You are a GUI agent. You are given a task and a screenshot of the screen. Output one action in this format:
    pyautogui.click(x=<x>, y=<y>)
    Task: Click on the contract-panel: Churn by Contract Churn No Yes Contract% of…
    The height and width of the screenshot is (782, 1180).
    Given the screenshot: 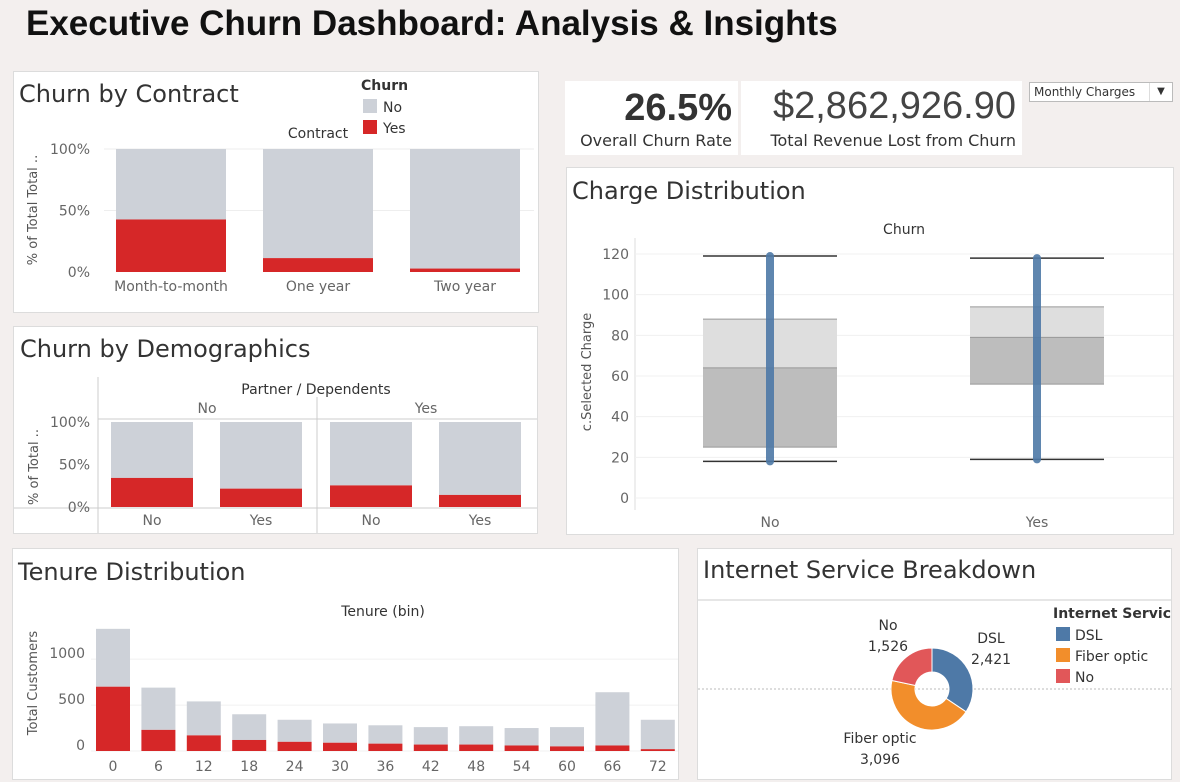 What is the action you would take?
    pyautogui.click(x=276, y=192)
    